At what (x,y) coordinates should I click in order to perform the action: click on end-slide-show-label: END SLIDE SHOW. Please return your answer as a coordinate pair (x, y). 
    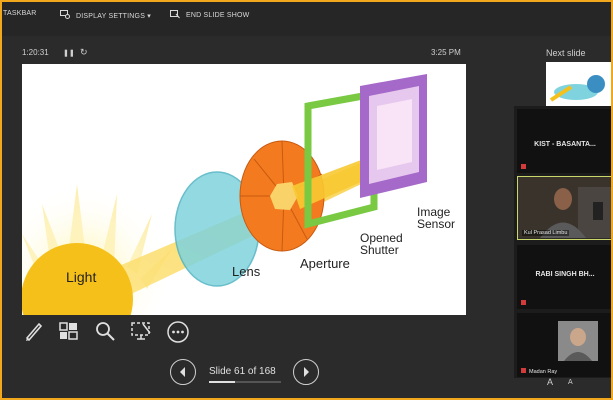
    Looking at the image, I should click on (218, 15).